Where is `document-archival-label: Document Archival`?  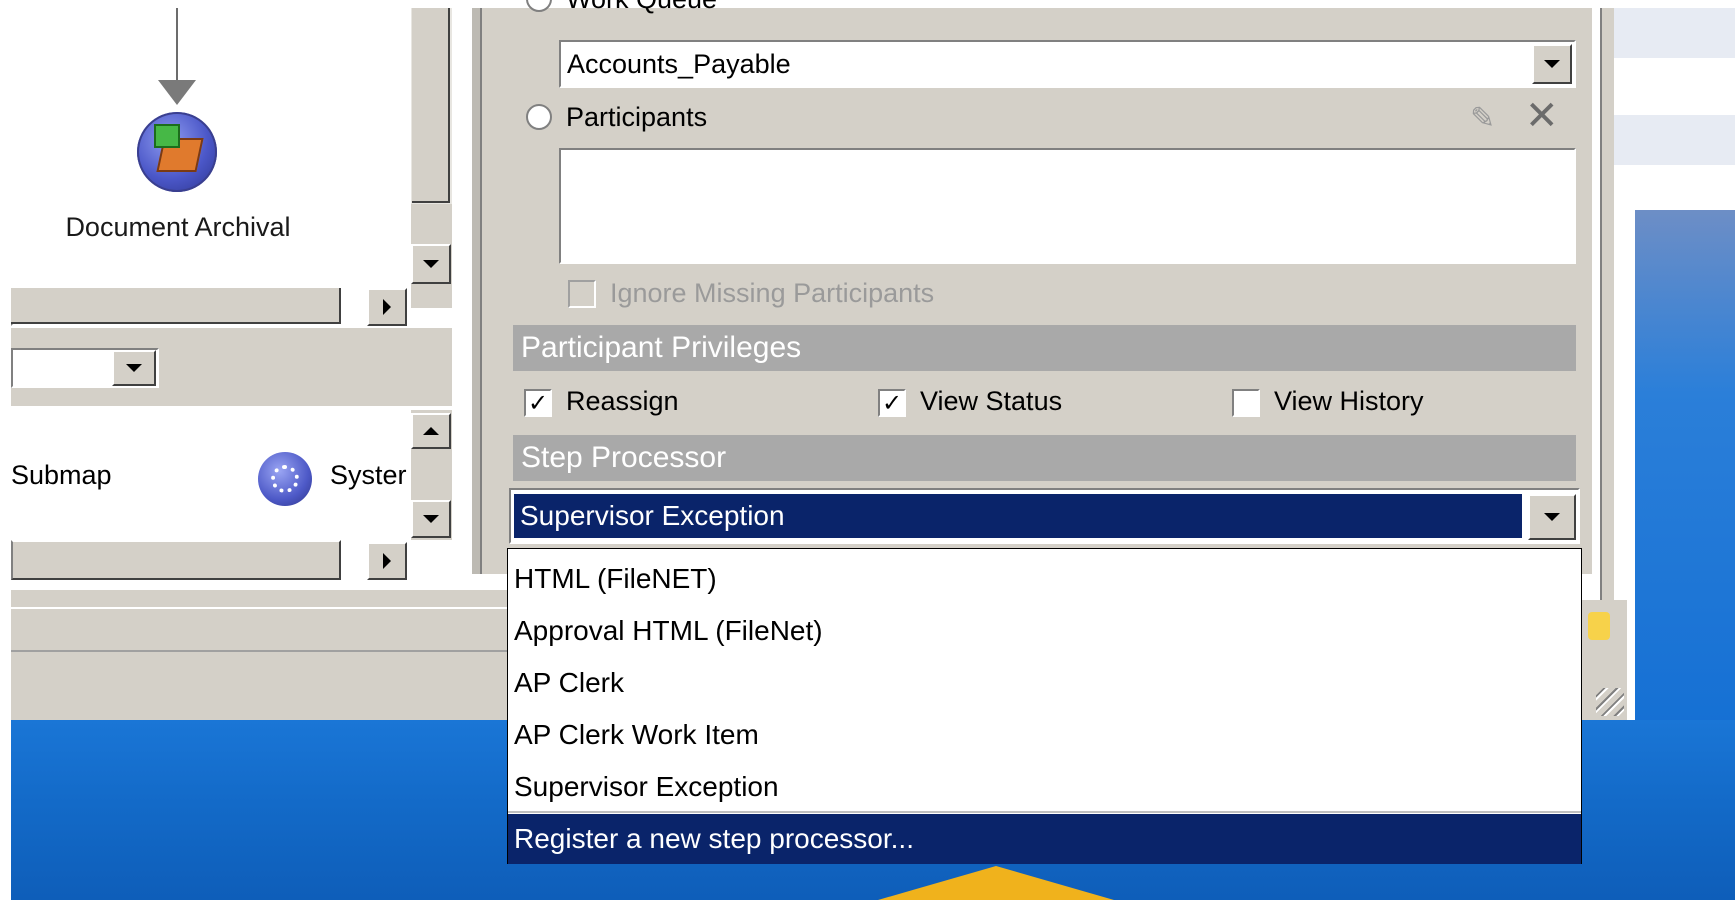
document-archival-label: Document Archival is located at coordinates (178, 227).